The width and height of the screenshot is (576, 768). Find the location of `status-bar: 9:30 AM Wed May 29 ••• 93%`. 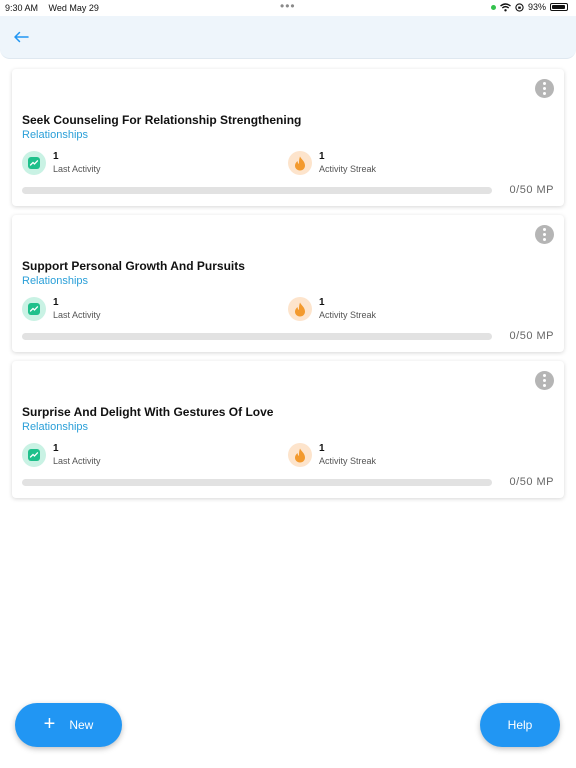

status-bar: 9:30 AM Wed May 29 ••• 93% is located at coordinates (288, 8).